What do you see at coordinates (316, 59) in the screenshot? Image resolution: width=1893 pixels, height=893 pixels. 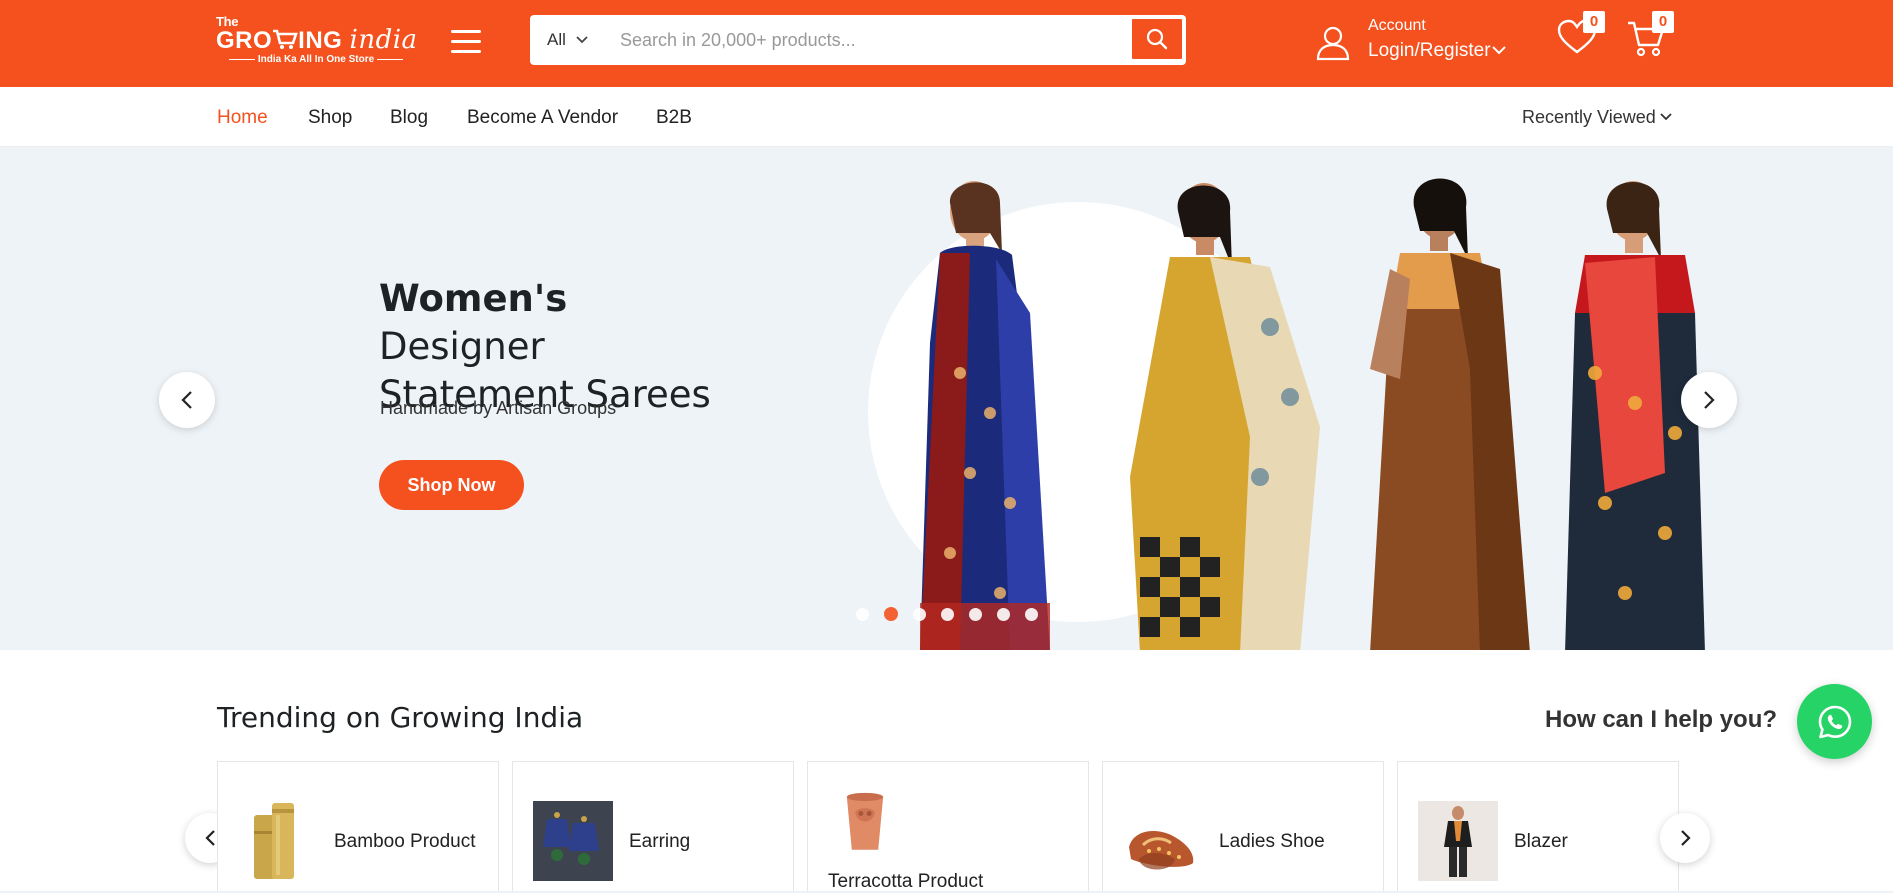 I see `logo-tagline: India Ka All In One Store` at bounding box center [316, 59].